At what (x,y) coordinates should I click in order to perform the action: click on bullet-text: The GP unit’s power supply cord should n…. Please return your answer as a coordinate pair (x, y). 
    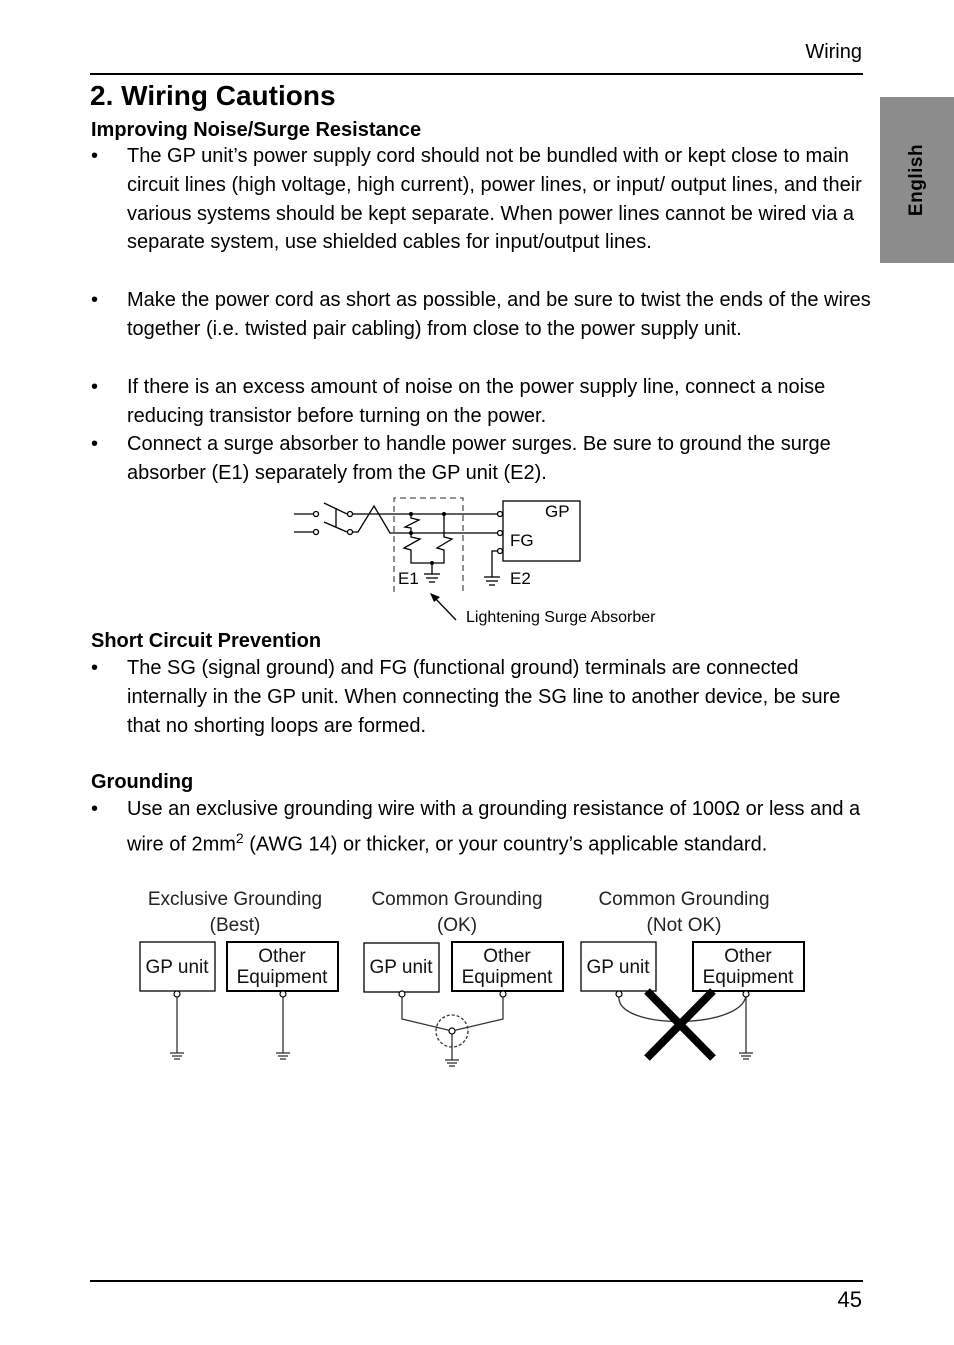
    Looking at the image, I should click on (494, 199).